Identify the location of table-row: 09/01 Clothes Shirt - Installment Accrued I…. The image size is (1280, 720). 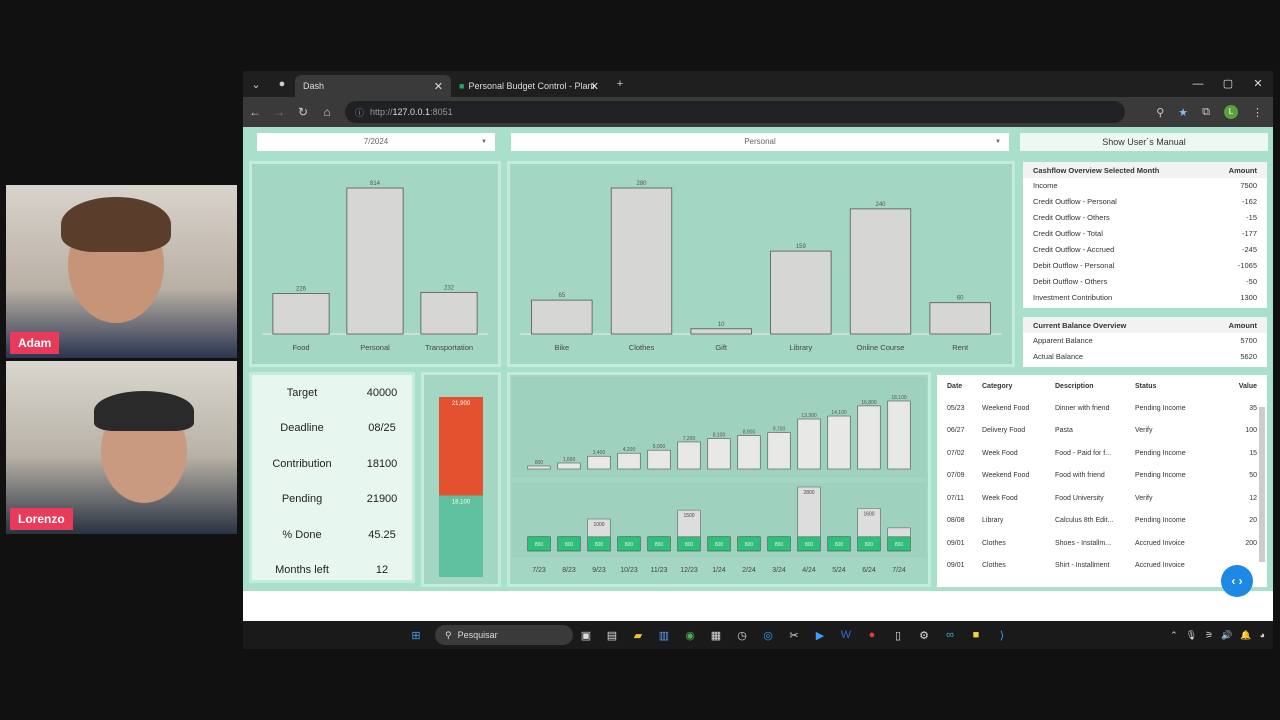
(1102, 566).